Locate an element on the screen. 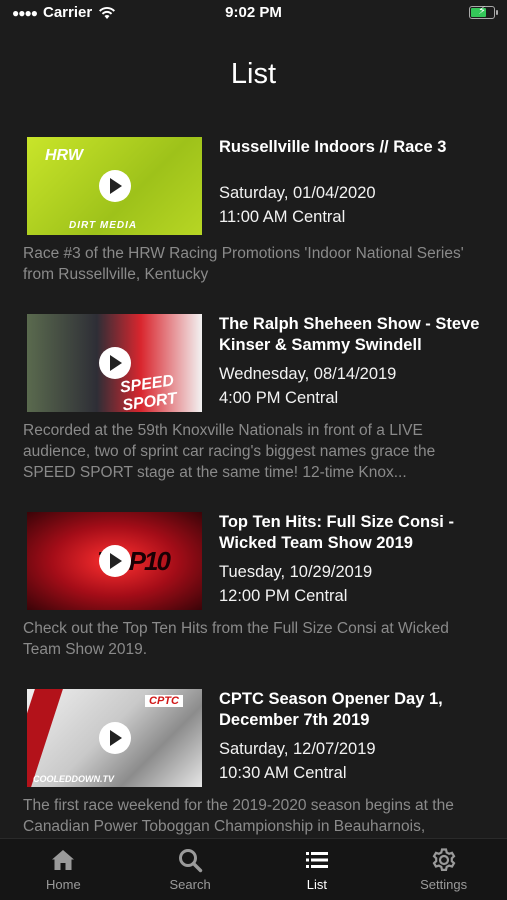 The height and width of the screenshot is (900, 507). tab-bar: Home Search List Settings is located at coordinates (253, 869).